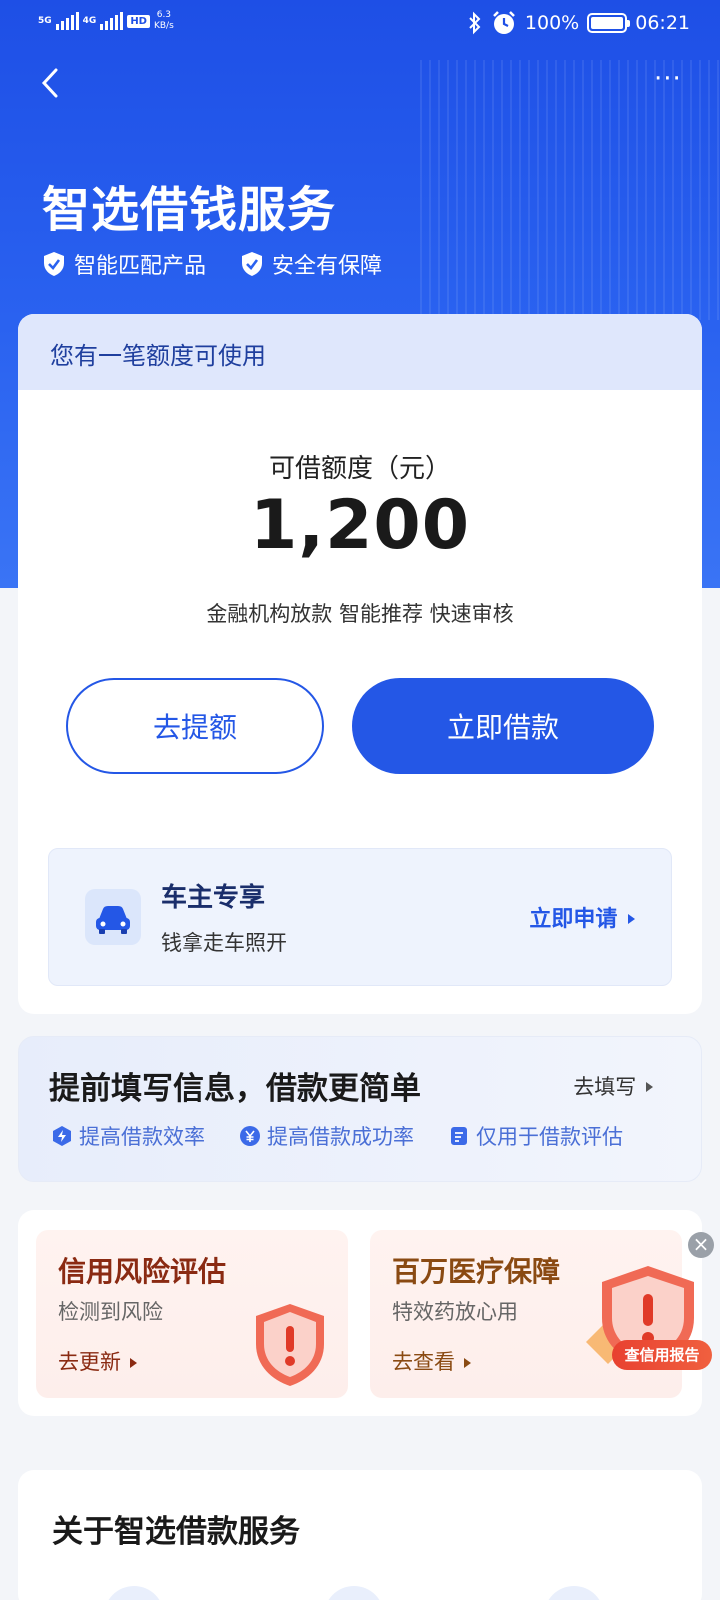 This screenshot has height=1600, width=720. I want to click on promo-title: 信用风险评估, so click(142, 1271).